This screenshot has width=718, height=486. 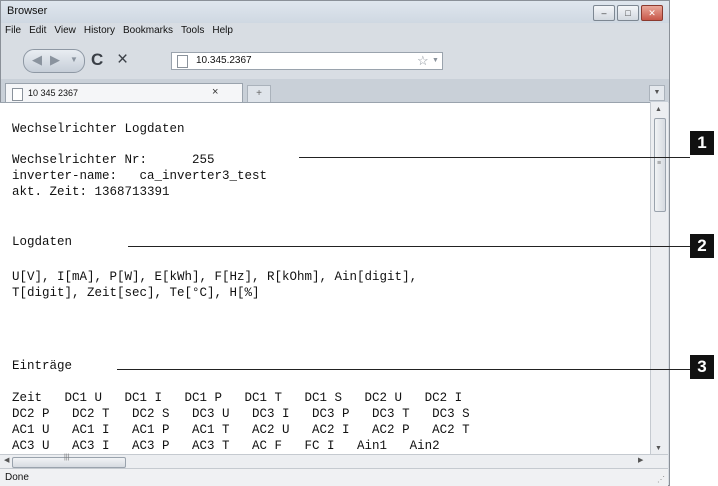 I want to click on bookmark-star-icon: ☆, so click(x=423, y=61).